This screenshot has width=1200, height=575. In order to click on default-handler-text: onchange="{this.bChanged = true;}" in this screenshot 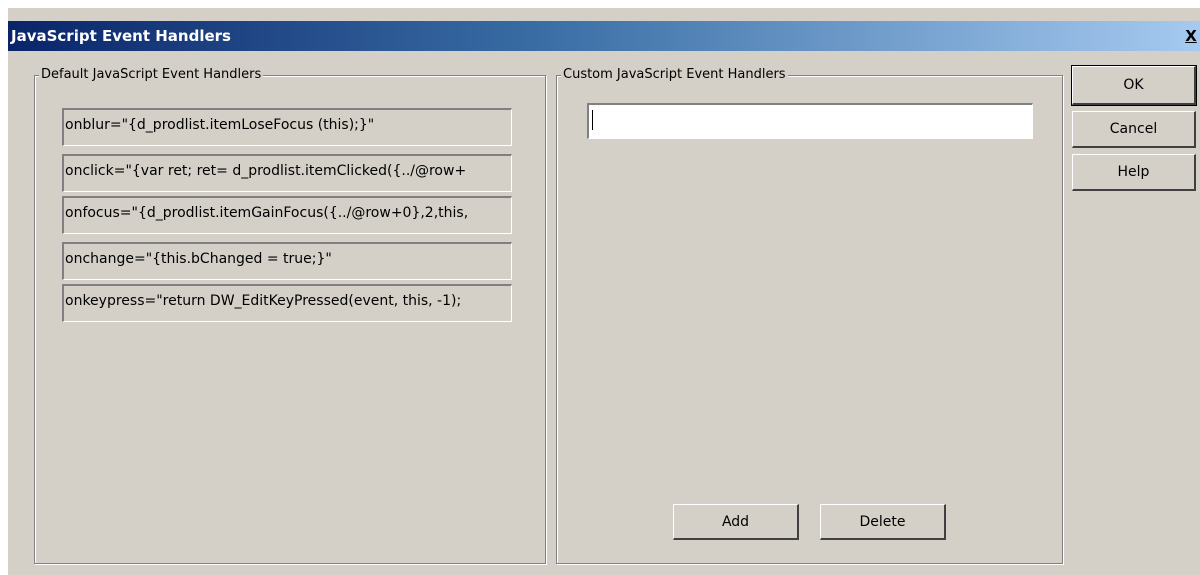, I will do `click(198, 259)`.